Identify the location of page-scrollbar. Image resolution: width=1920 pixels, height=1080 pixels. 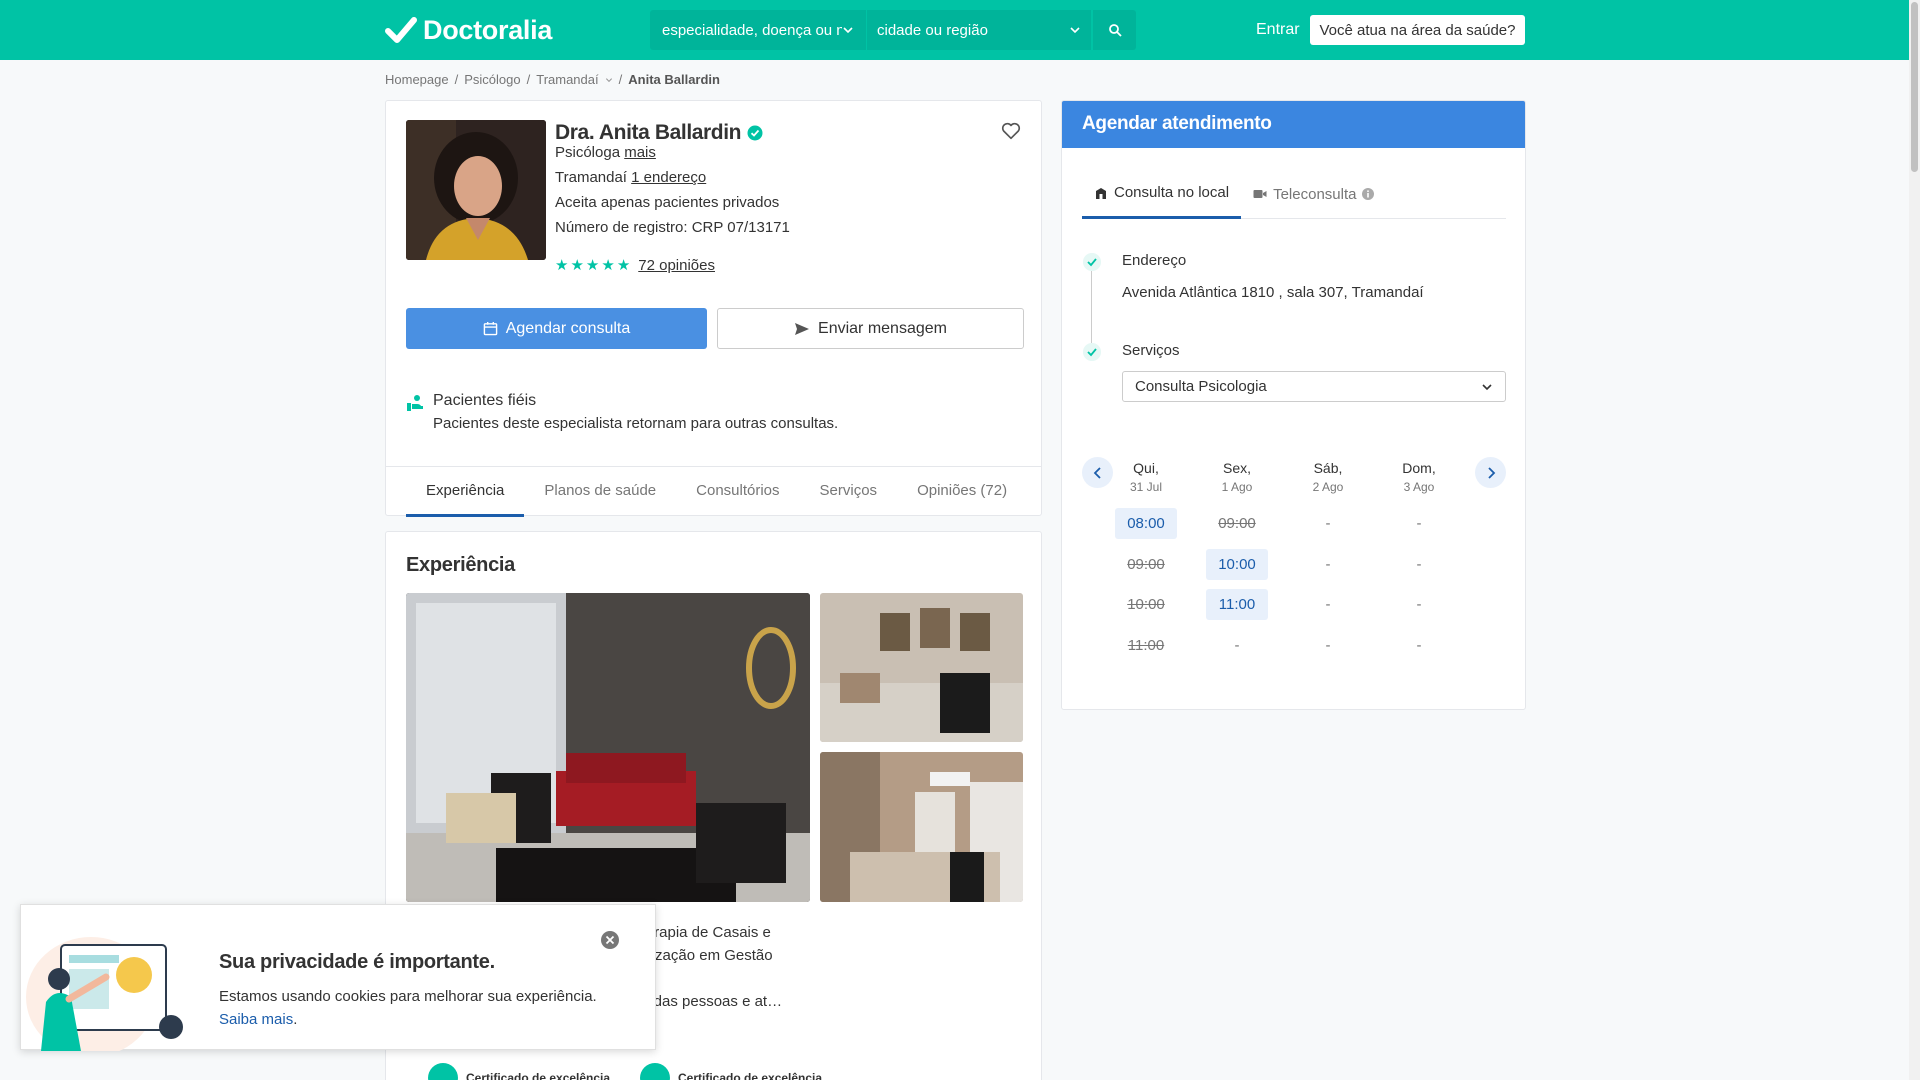
(1914, 540).